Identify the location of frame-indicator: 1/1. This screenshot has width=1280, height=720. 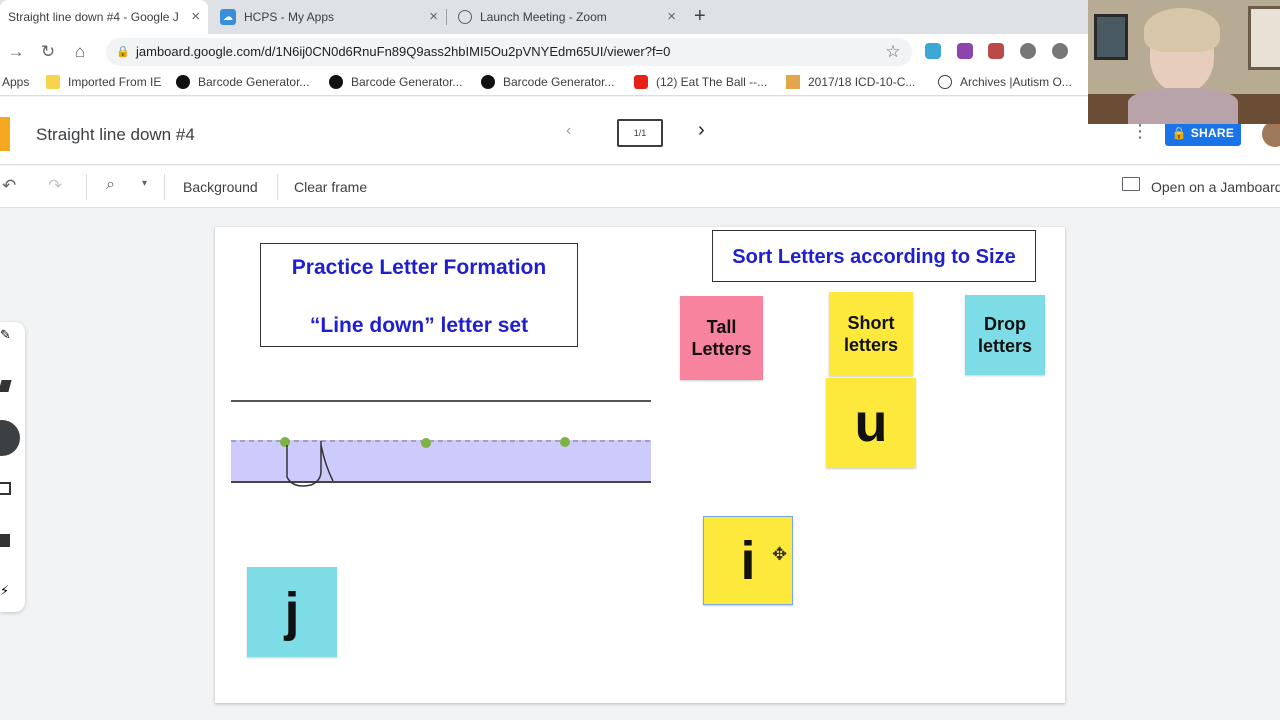
(640, 133).